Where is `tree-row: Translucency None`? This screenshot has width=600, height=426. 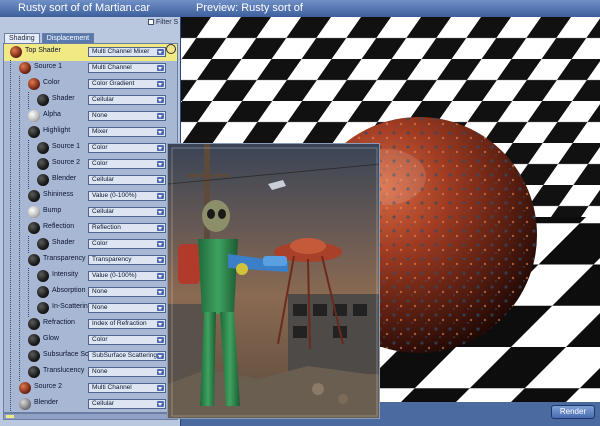 tree-row: Translucency None is located at coordinates (90, 372).